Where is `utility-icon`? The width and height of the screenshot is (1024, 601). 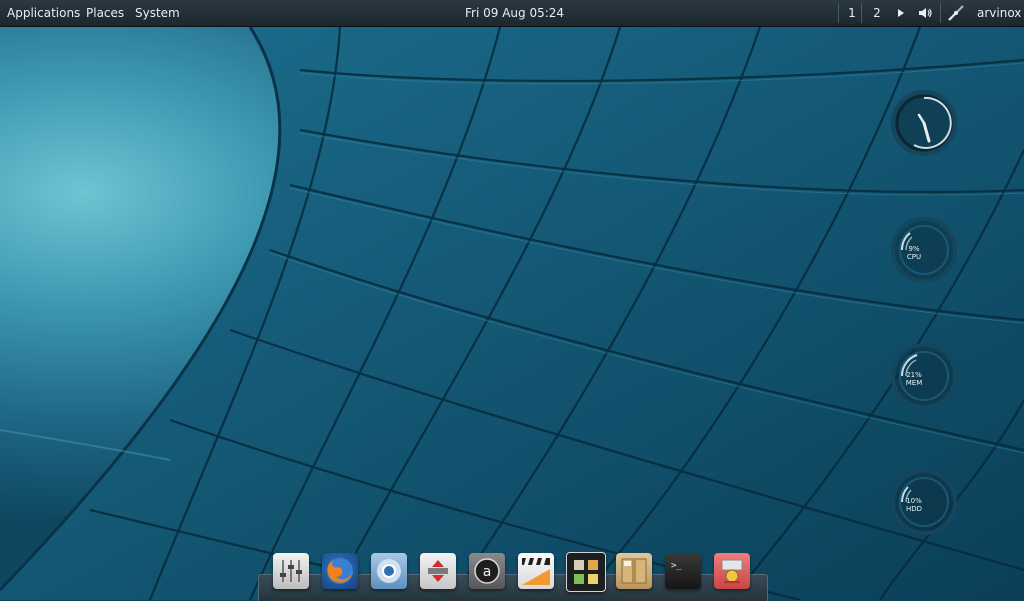 utility-icon is located at coordinates (732, 571).